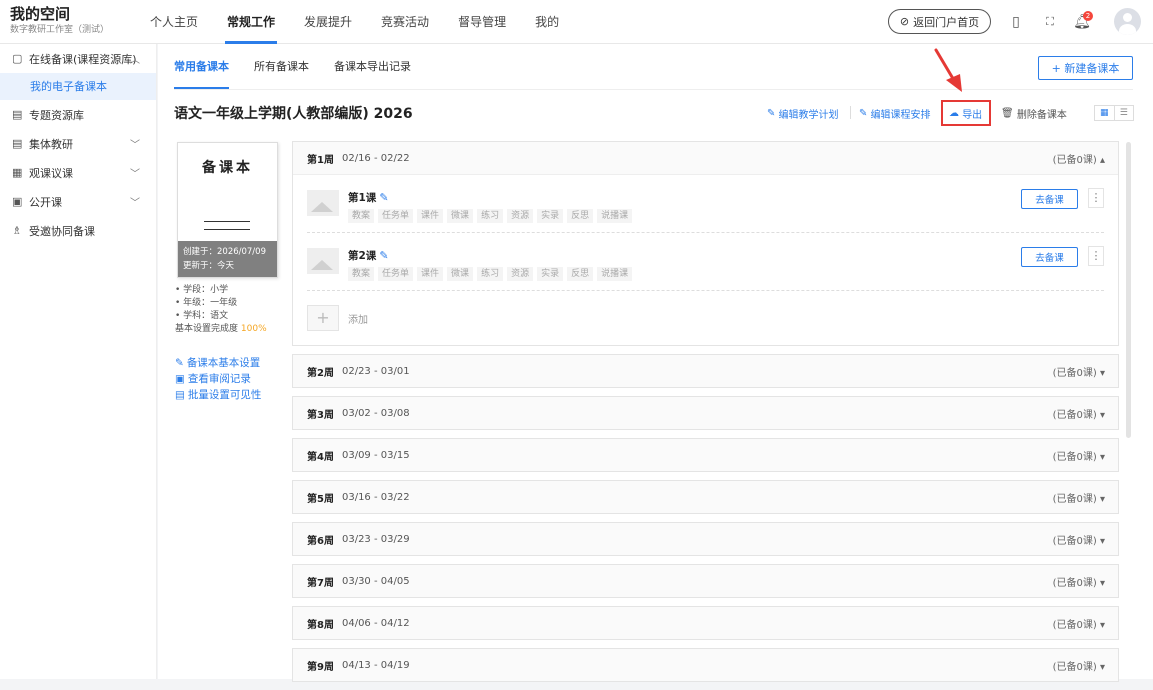  I want to click on brand: 我的空间 数字教研工作室（测试）, so click(59, 21).